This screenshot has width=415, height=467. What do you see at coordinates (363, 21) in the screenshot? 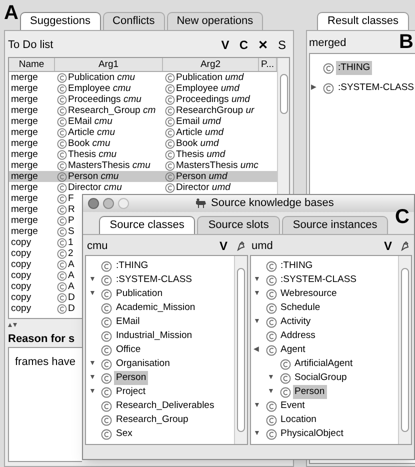
I see `tab: Result classes` at bounding box center [363, 21].